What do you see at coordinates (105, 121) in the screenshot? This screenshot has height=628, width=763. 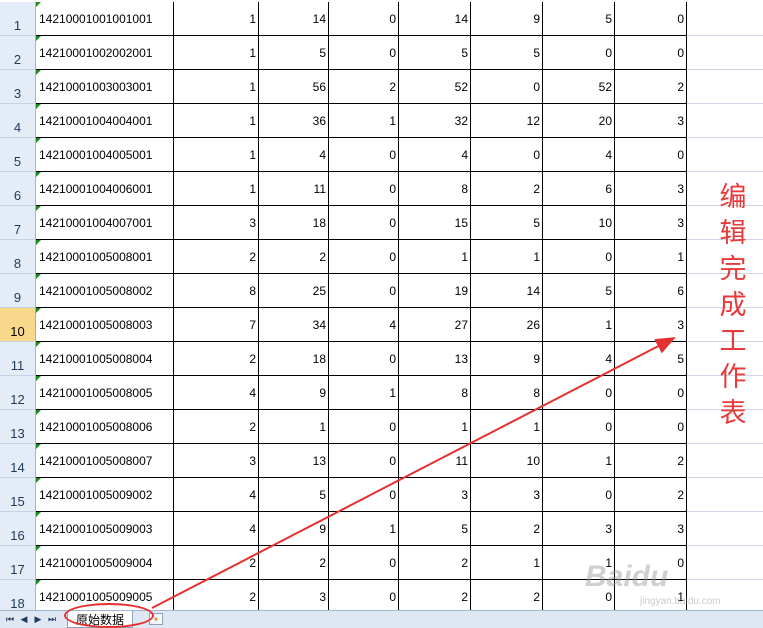 I see `id-cell: 14210001004004001` at bounding box center [105, 121].